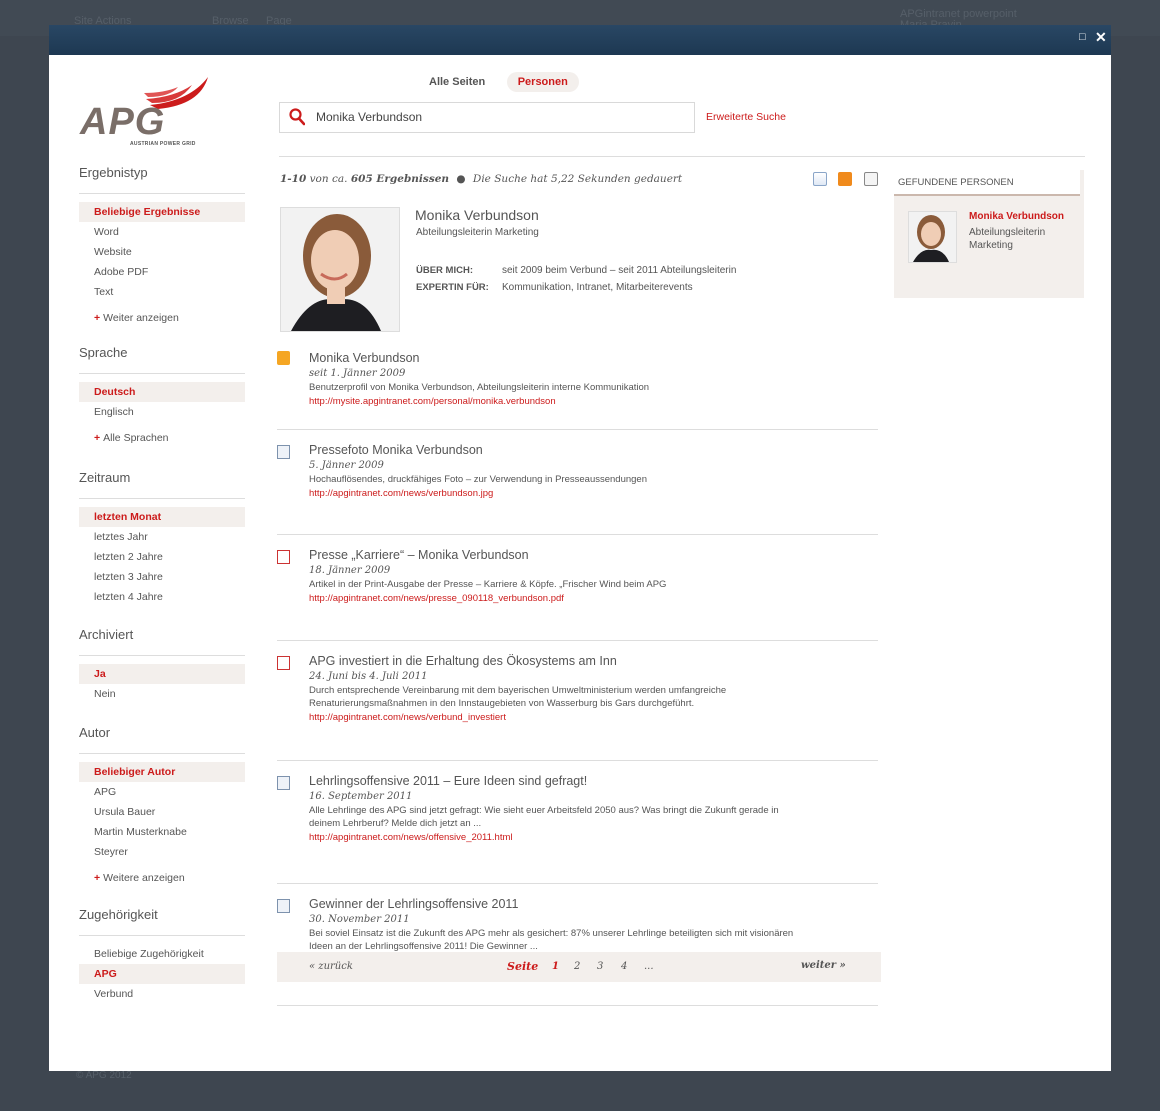 The width and height of the screenshot is (1160, 1111). I want to click on profile-icon, so click(283, 358).